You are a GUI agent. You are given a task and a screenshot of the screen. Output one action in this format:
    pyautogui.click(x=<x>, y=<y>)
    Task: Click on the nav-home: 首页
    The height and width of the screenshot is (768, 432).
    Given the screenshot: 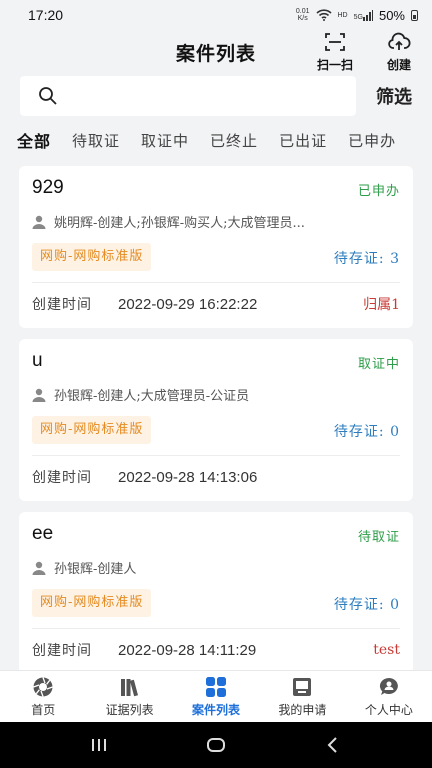 What is the action you would take?
    pyautogui.click(x=43, y=696)
    